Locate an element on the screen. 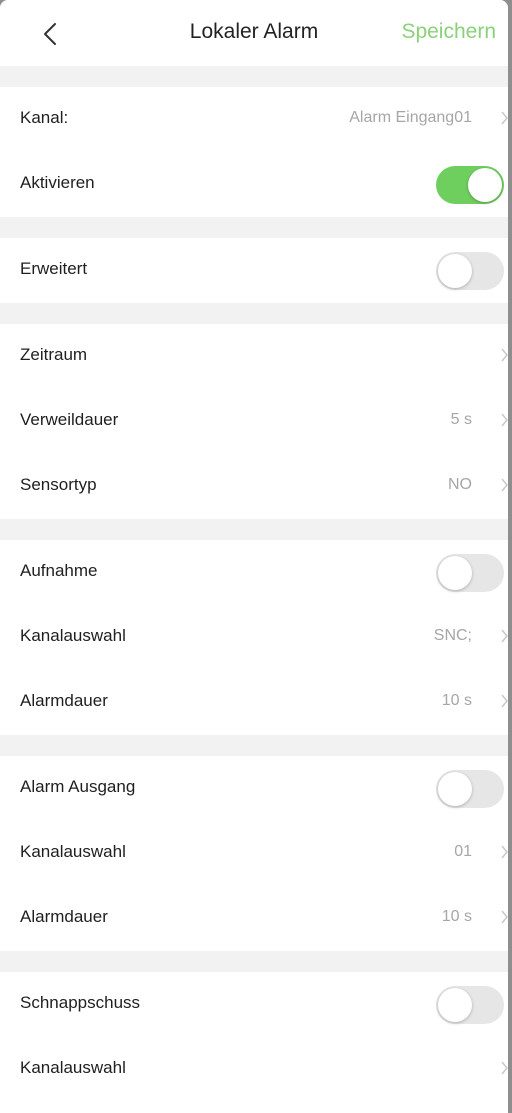 This screenshot has width=512, height=1113. alarm-ausgang-toggle is located at coordinates (470, 789).